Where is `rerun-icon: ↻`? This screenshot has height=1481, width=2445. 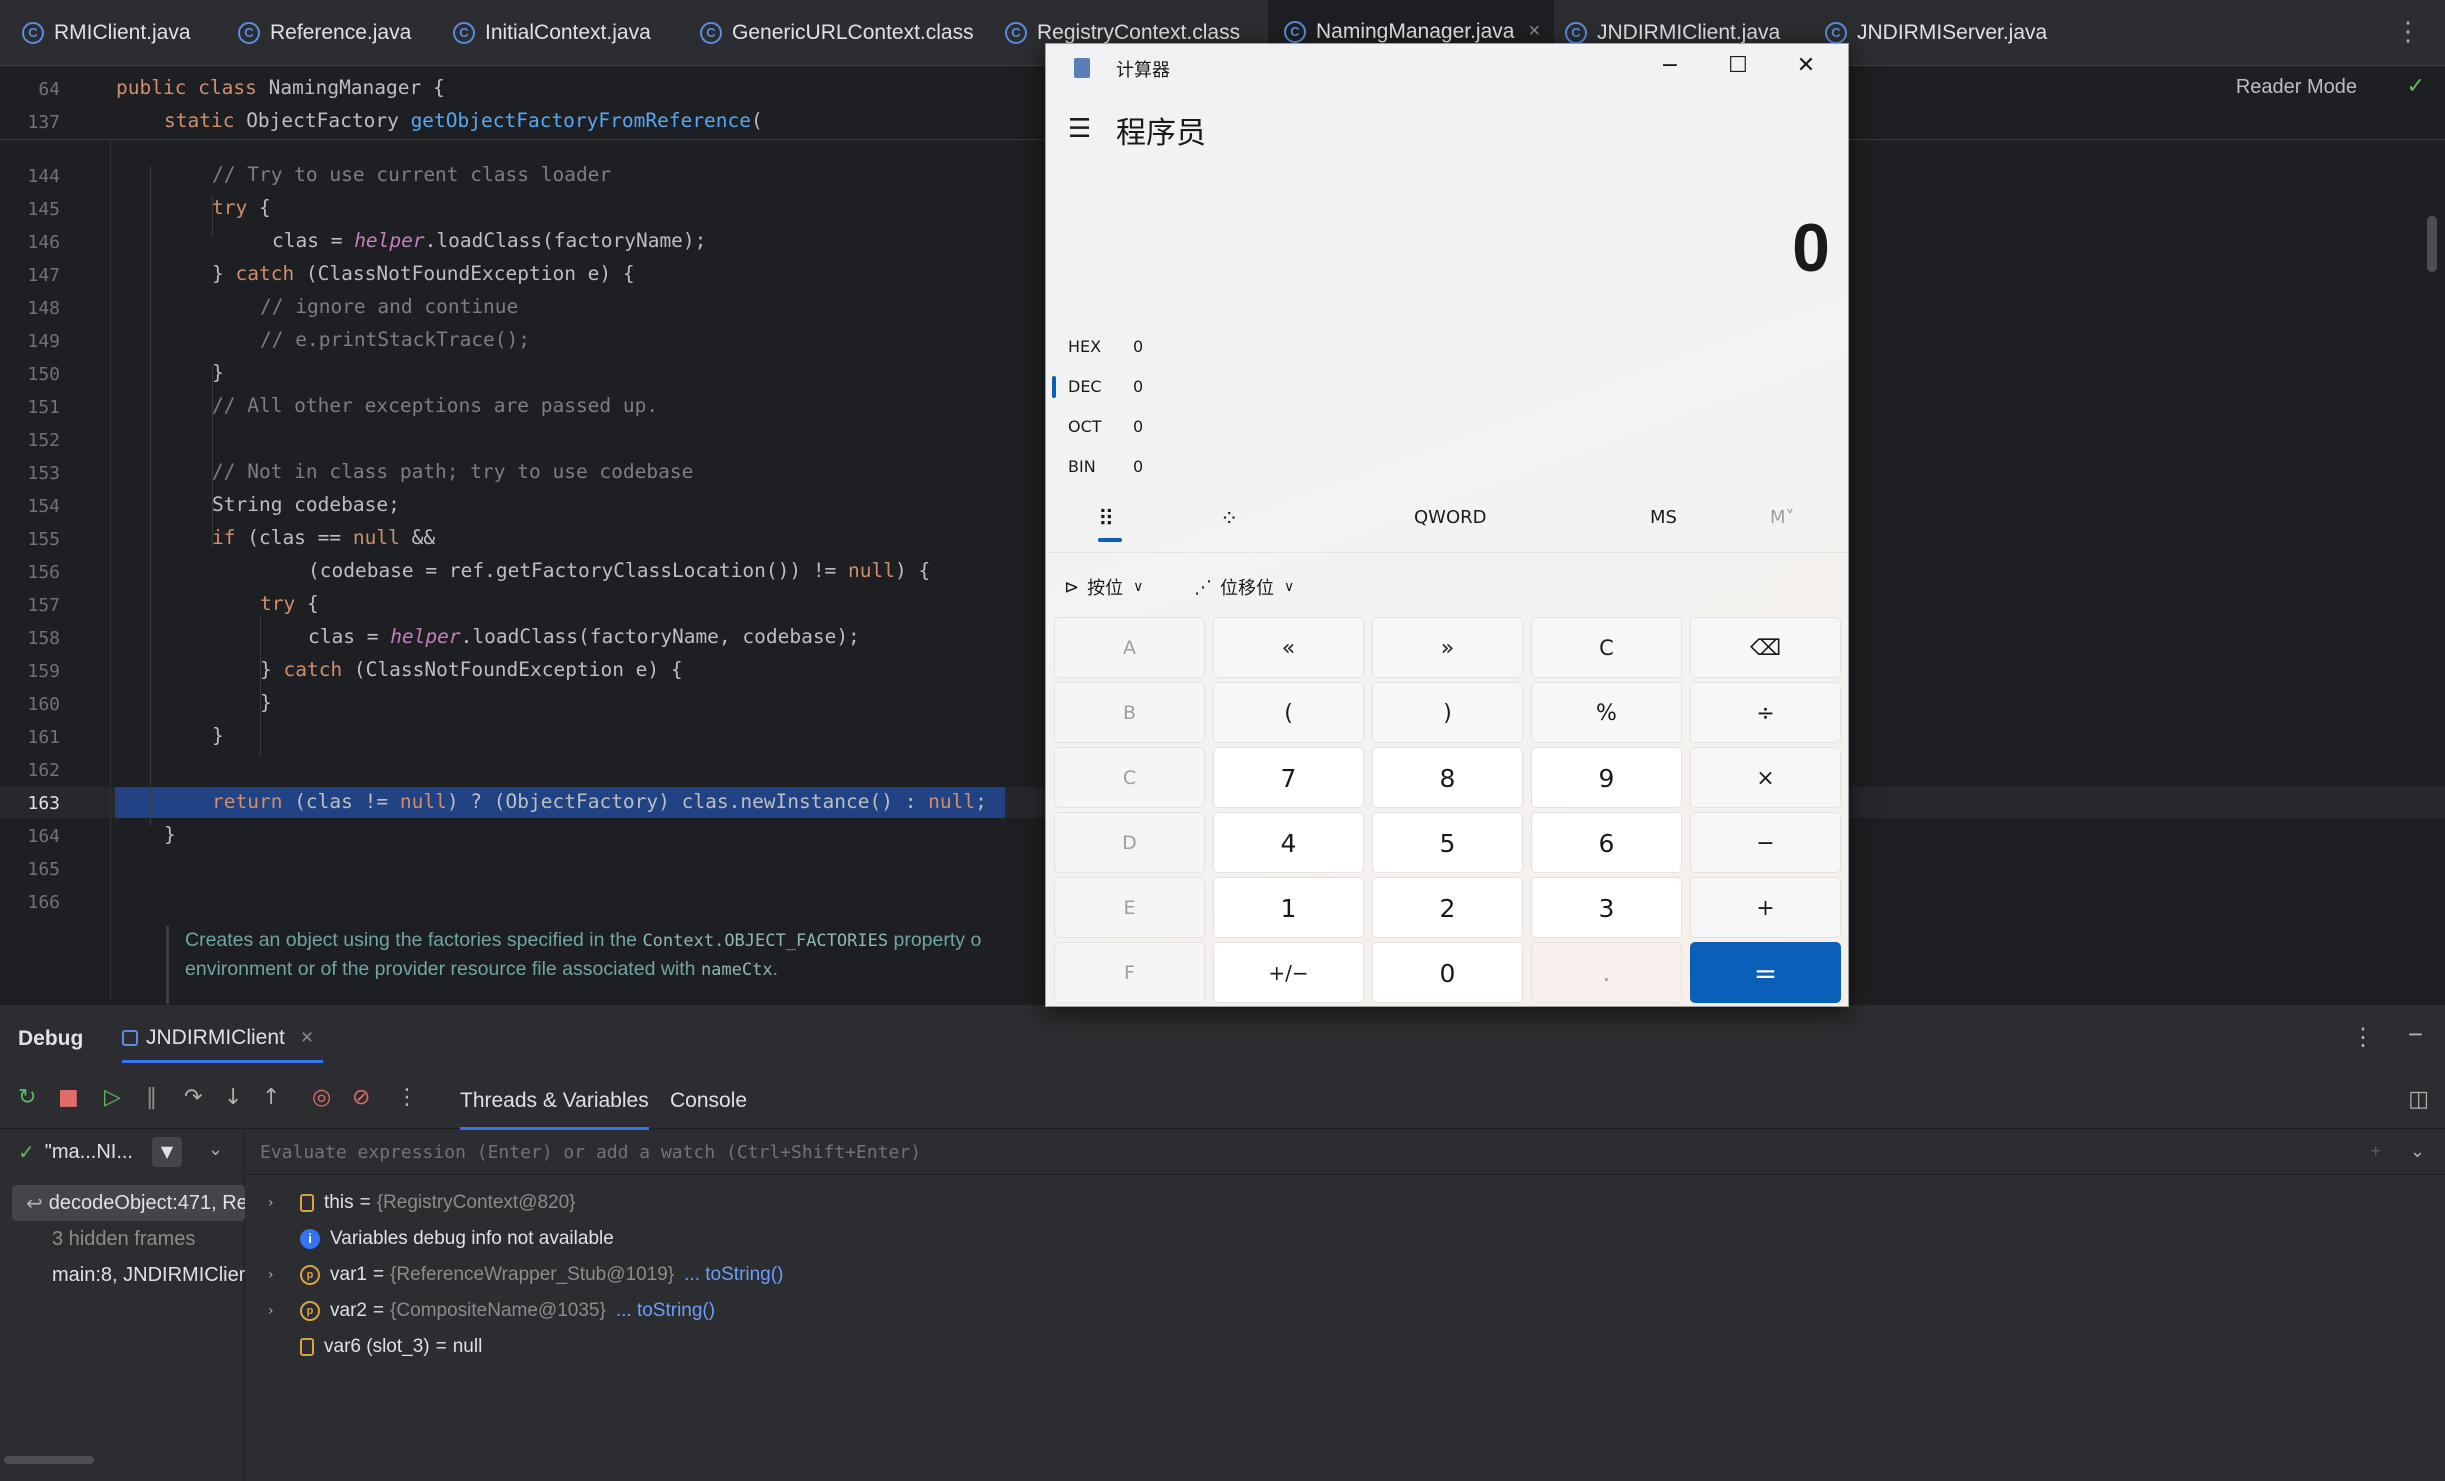 rerun-icon: ↻ is located at coordinates (27, 1097).